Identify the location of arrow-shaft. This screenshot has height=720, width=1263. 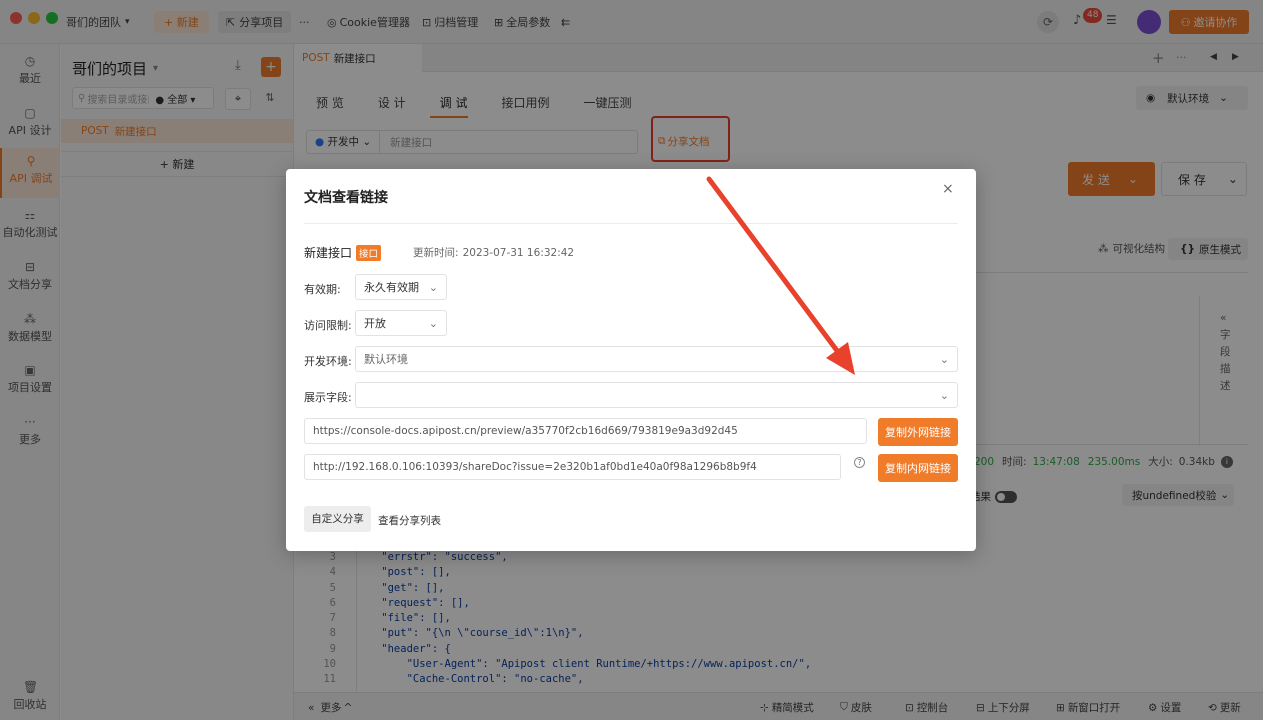
(773, 265).